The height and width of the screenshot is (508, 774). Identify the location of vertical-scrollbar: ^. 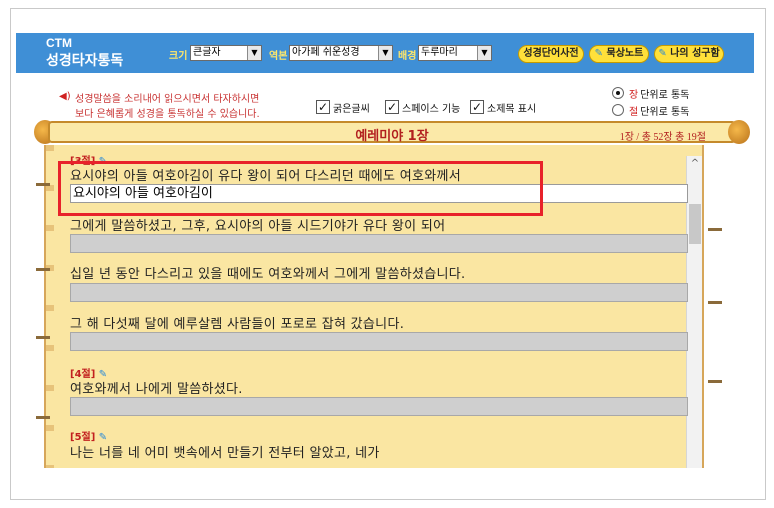
(694, 312).